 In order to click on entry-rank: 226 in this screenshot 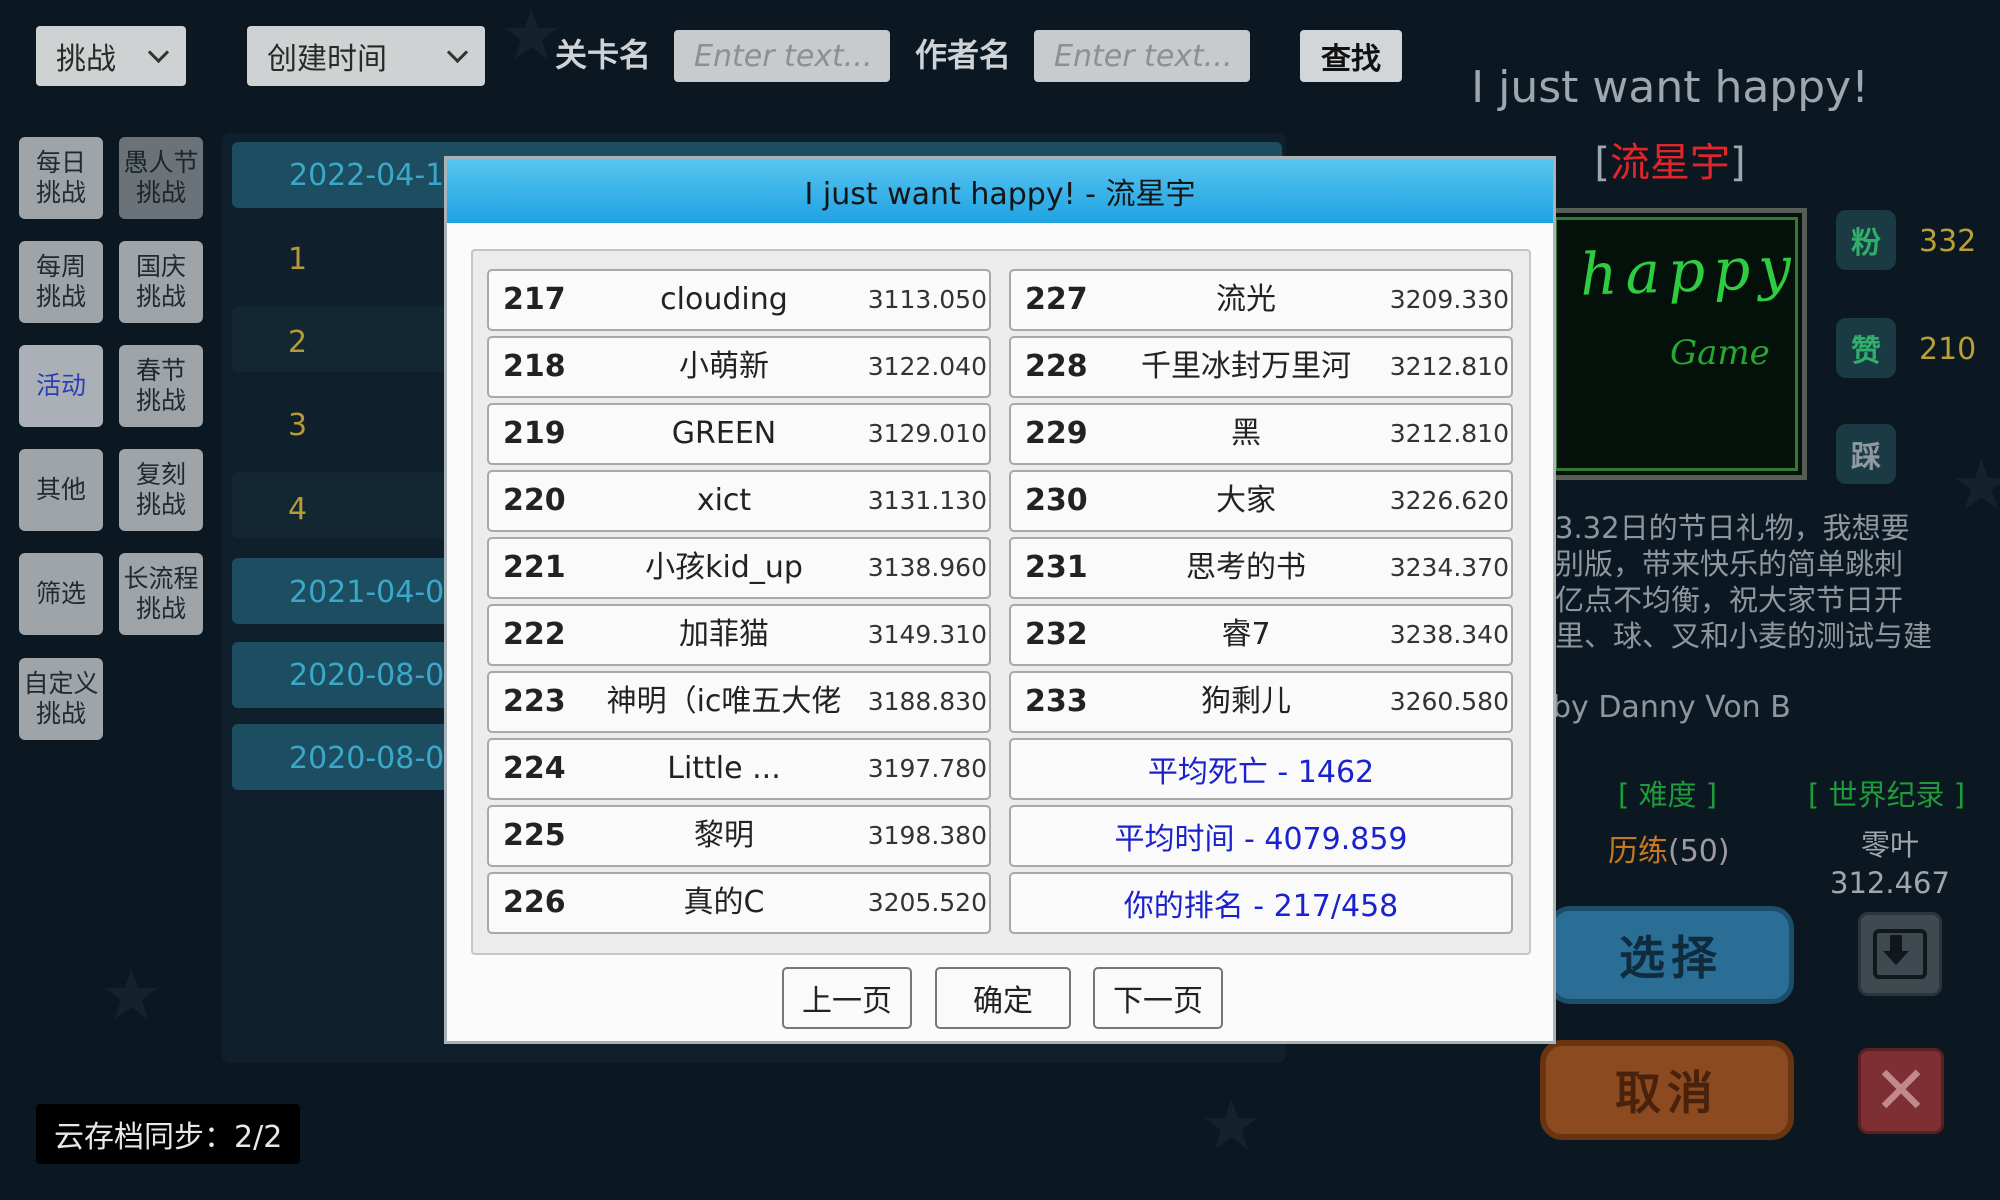, I will do `click(534, 902)`.